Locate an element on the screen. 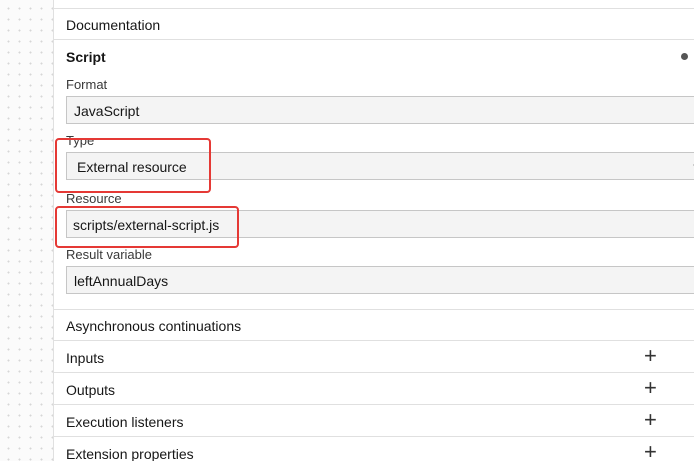 Image resolution: width=694 pixels, height=461 pixels. add-execution-listener-icon: + is located at coordinates (650, 420).